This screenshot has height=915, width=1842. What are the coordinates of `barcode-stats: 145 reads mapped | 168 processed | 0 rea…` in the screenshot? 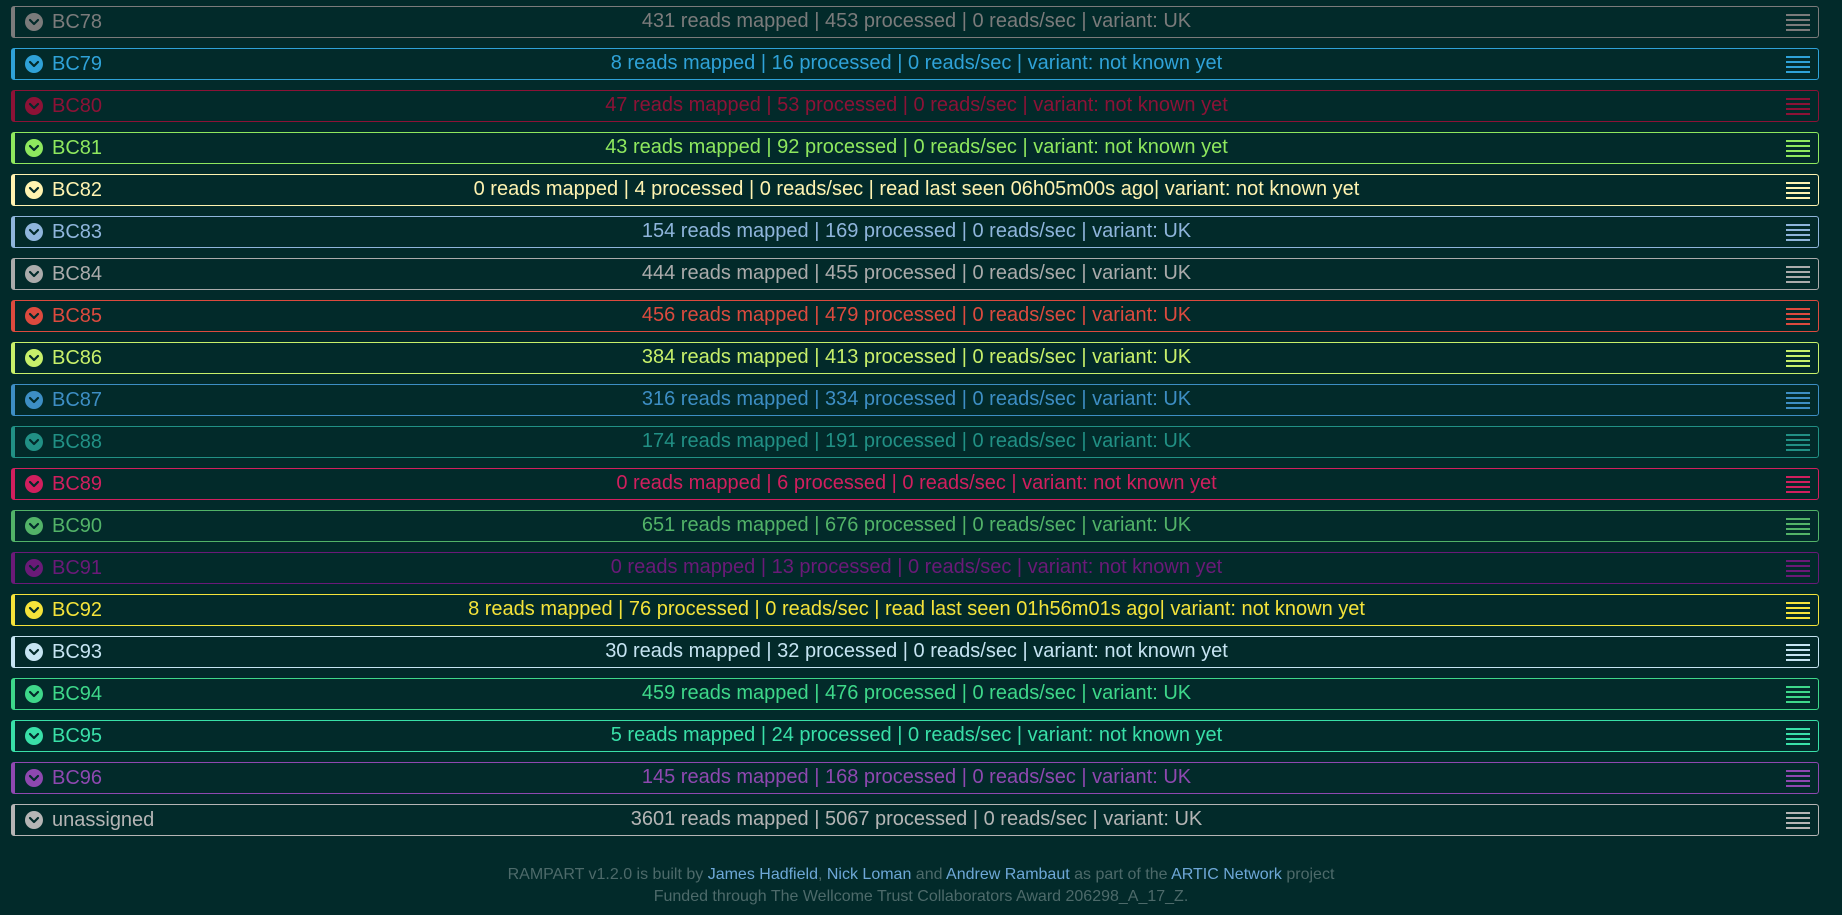 It's located at (916, 777).